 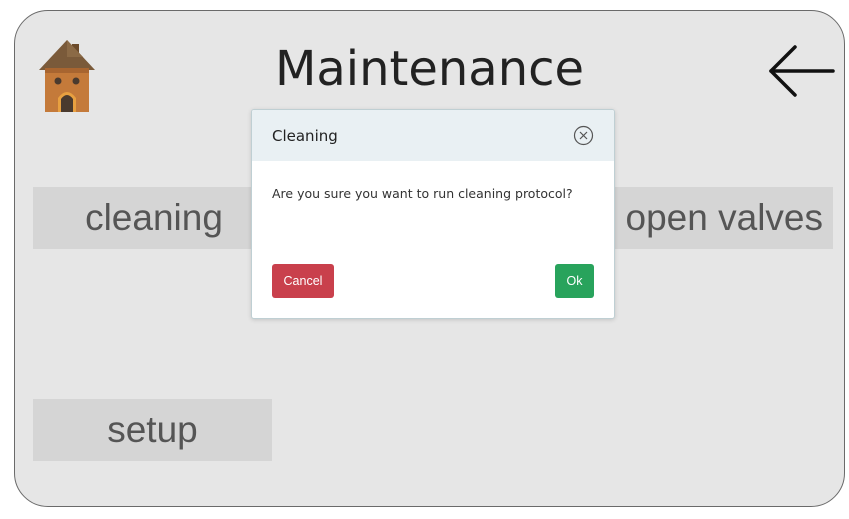 What do you see at coordinates (574, 281) in the screenshot?
I see `ok-button: Ok` at bounding box center [574, 281].